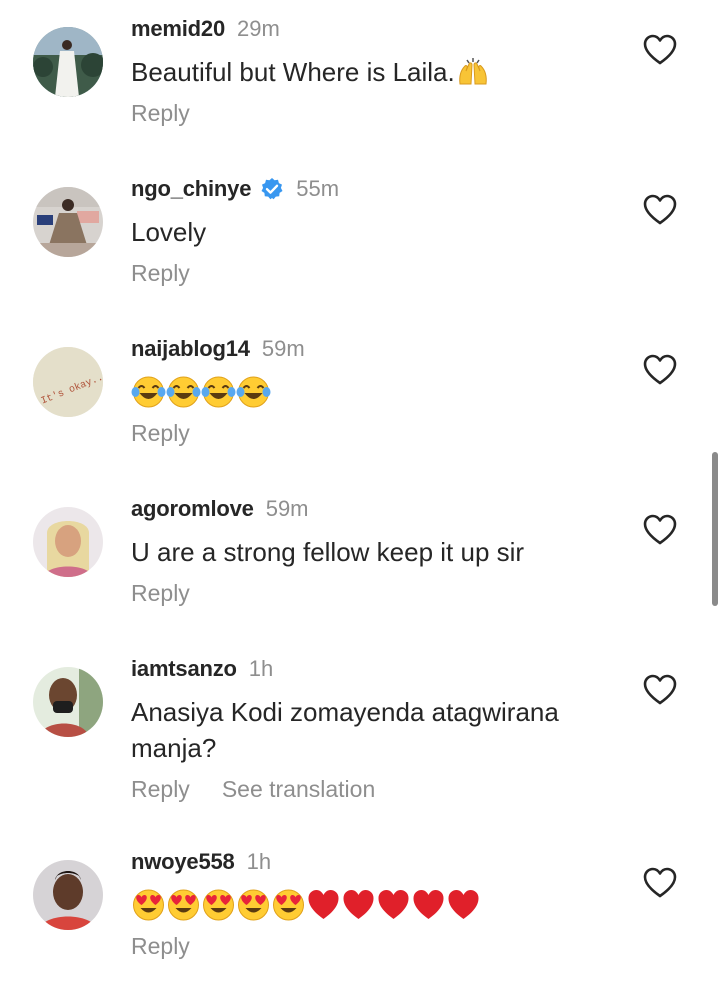  I want to click on scrollbar, so click(715, 529).